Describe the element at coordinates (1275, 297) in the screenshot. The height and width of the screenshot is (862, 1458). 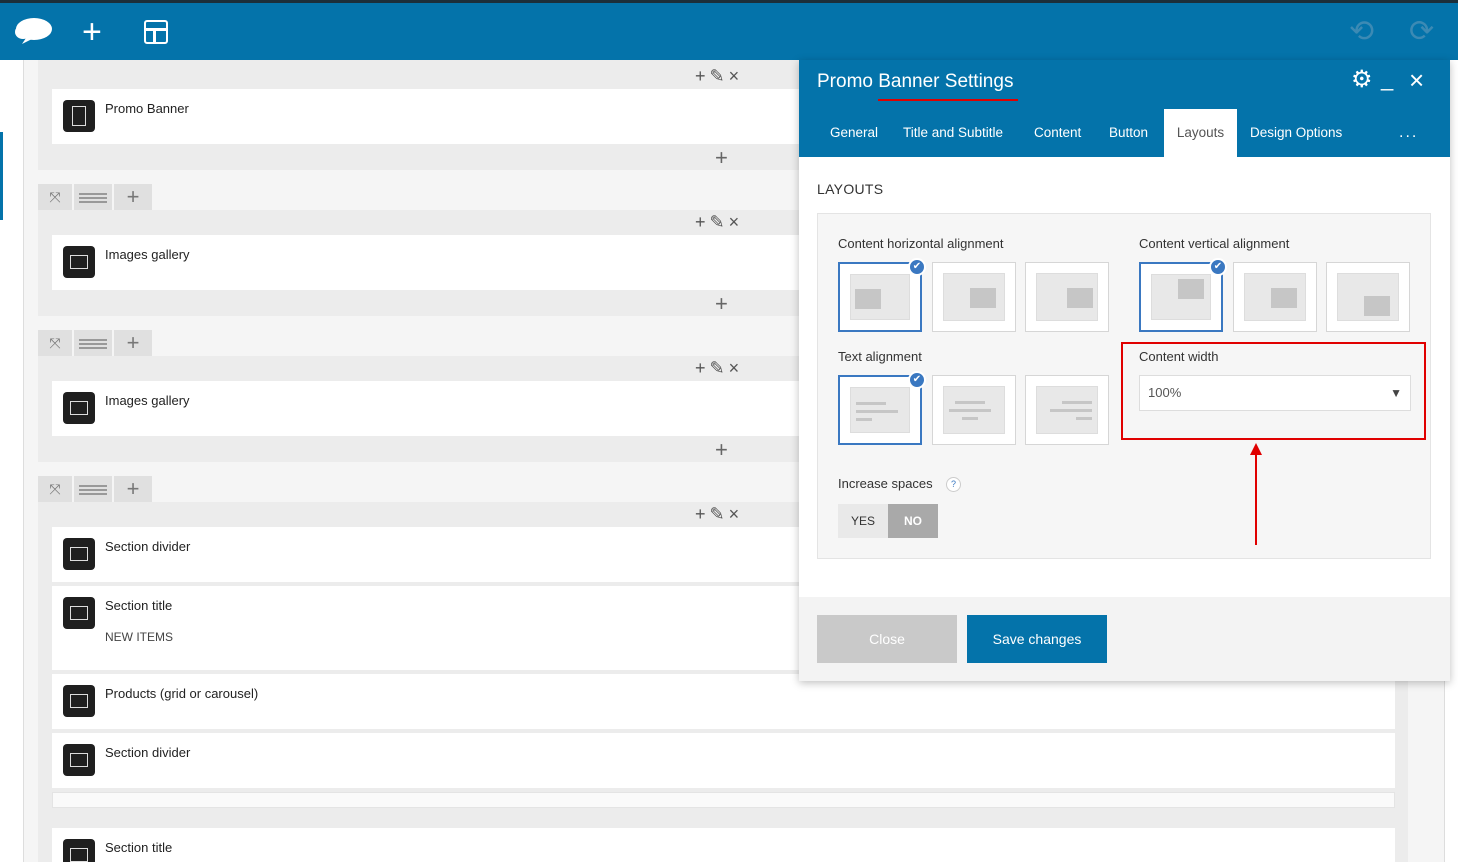
I see `v-align-middle-option` at that location.